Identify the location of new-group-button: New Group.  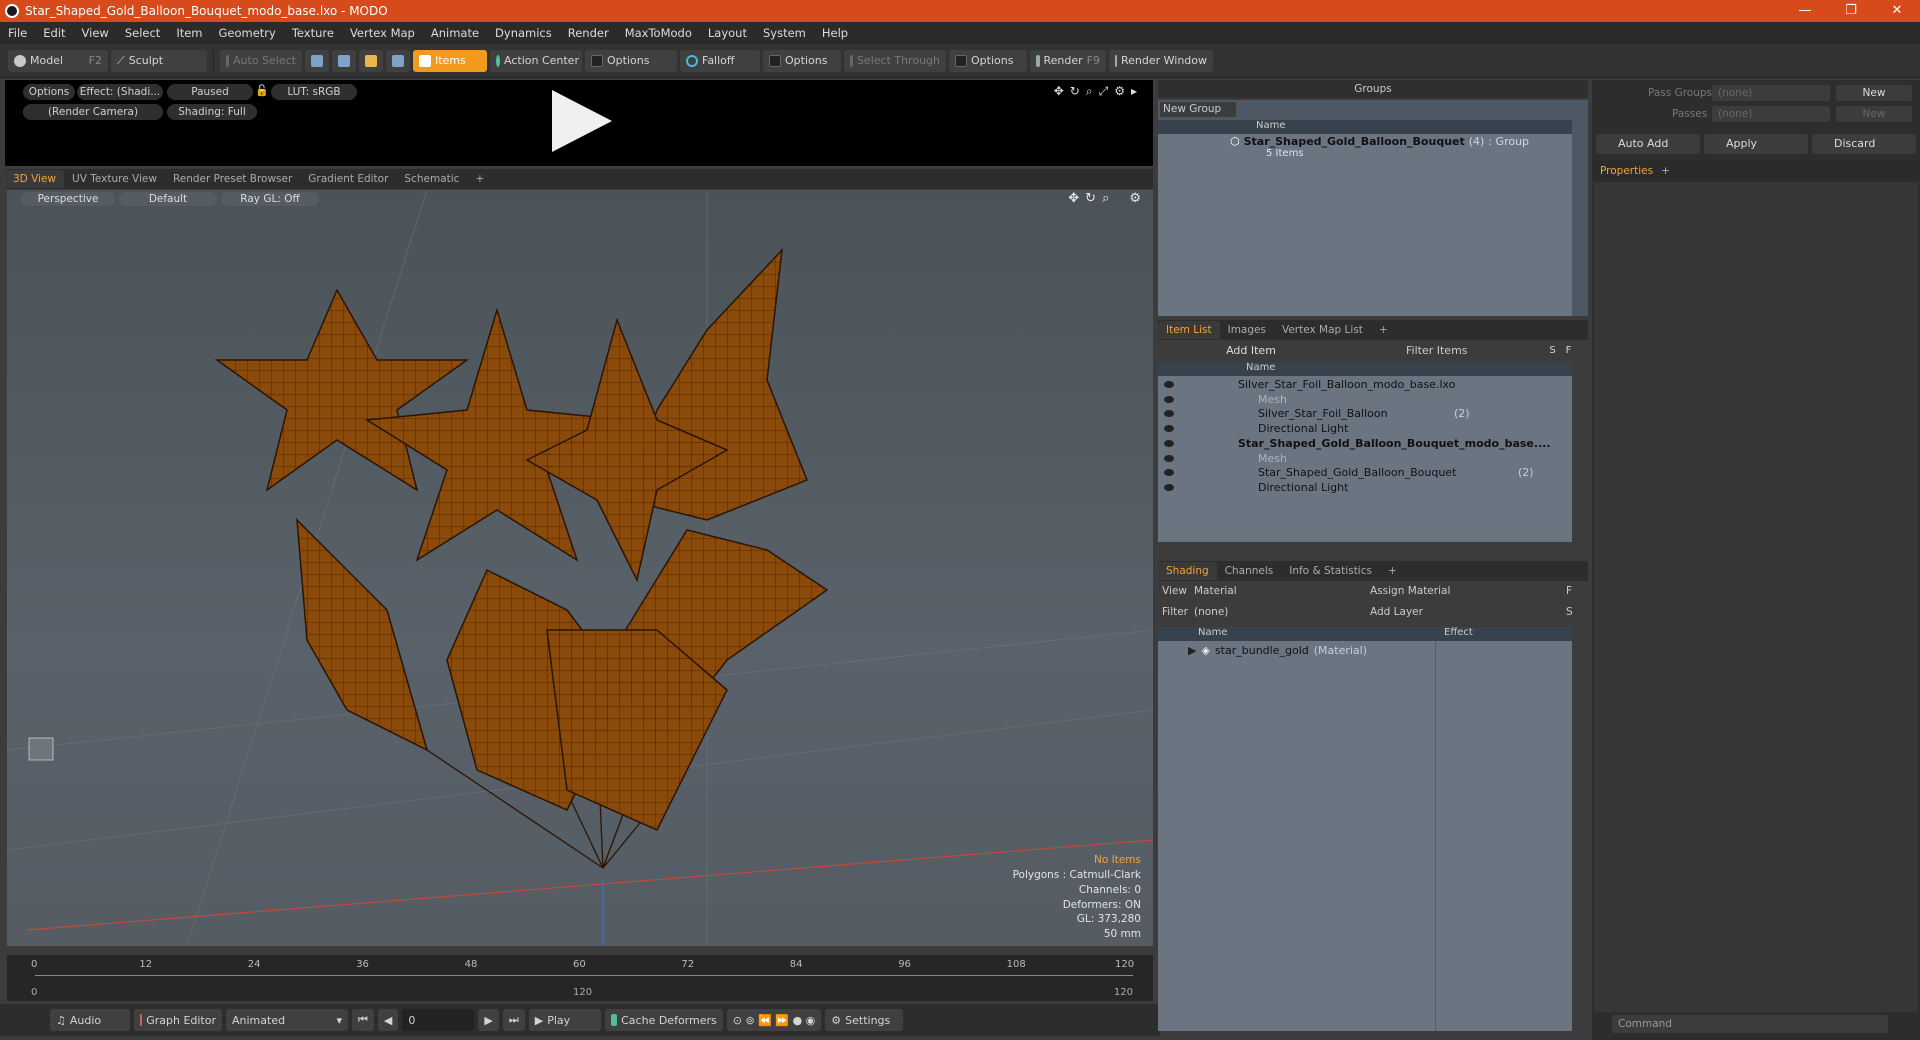
(1198, 109).